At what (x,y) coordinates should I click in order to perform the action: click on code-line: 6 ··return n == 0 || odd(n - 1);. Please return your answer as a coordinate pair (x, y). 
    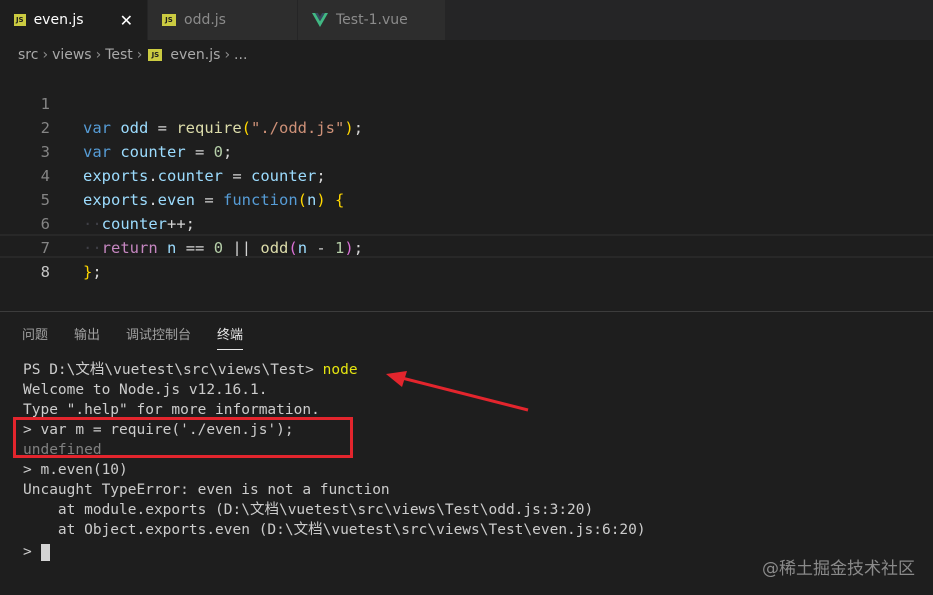
    Looking at the image, I should click on (466, 222).